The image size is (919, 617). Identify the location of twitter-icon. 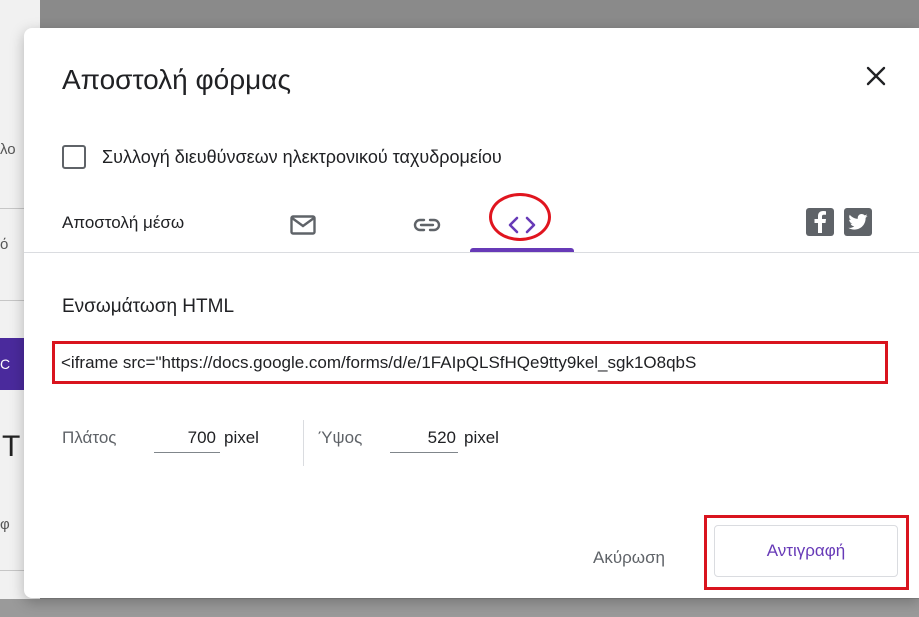
(858, 222).